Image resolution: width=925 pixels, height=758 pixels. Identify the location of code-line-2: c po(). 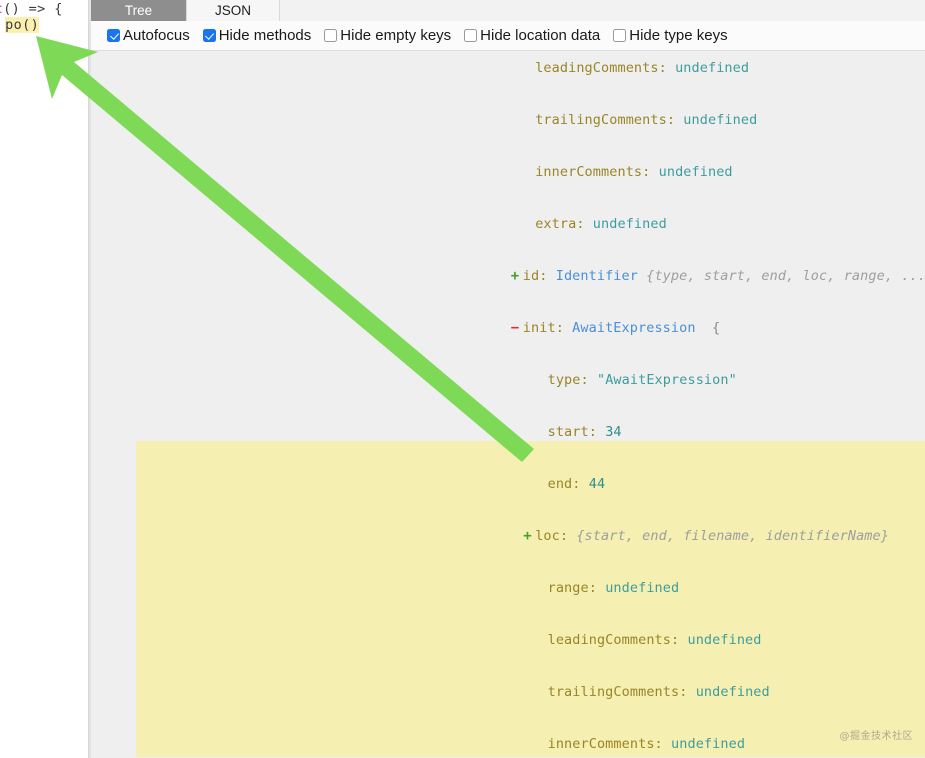
(20, 25).